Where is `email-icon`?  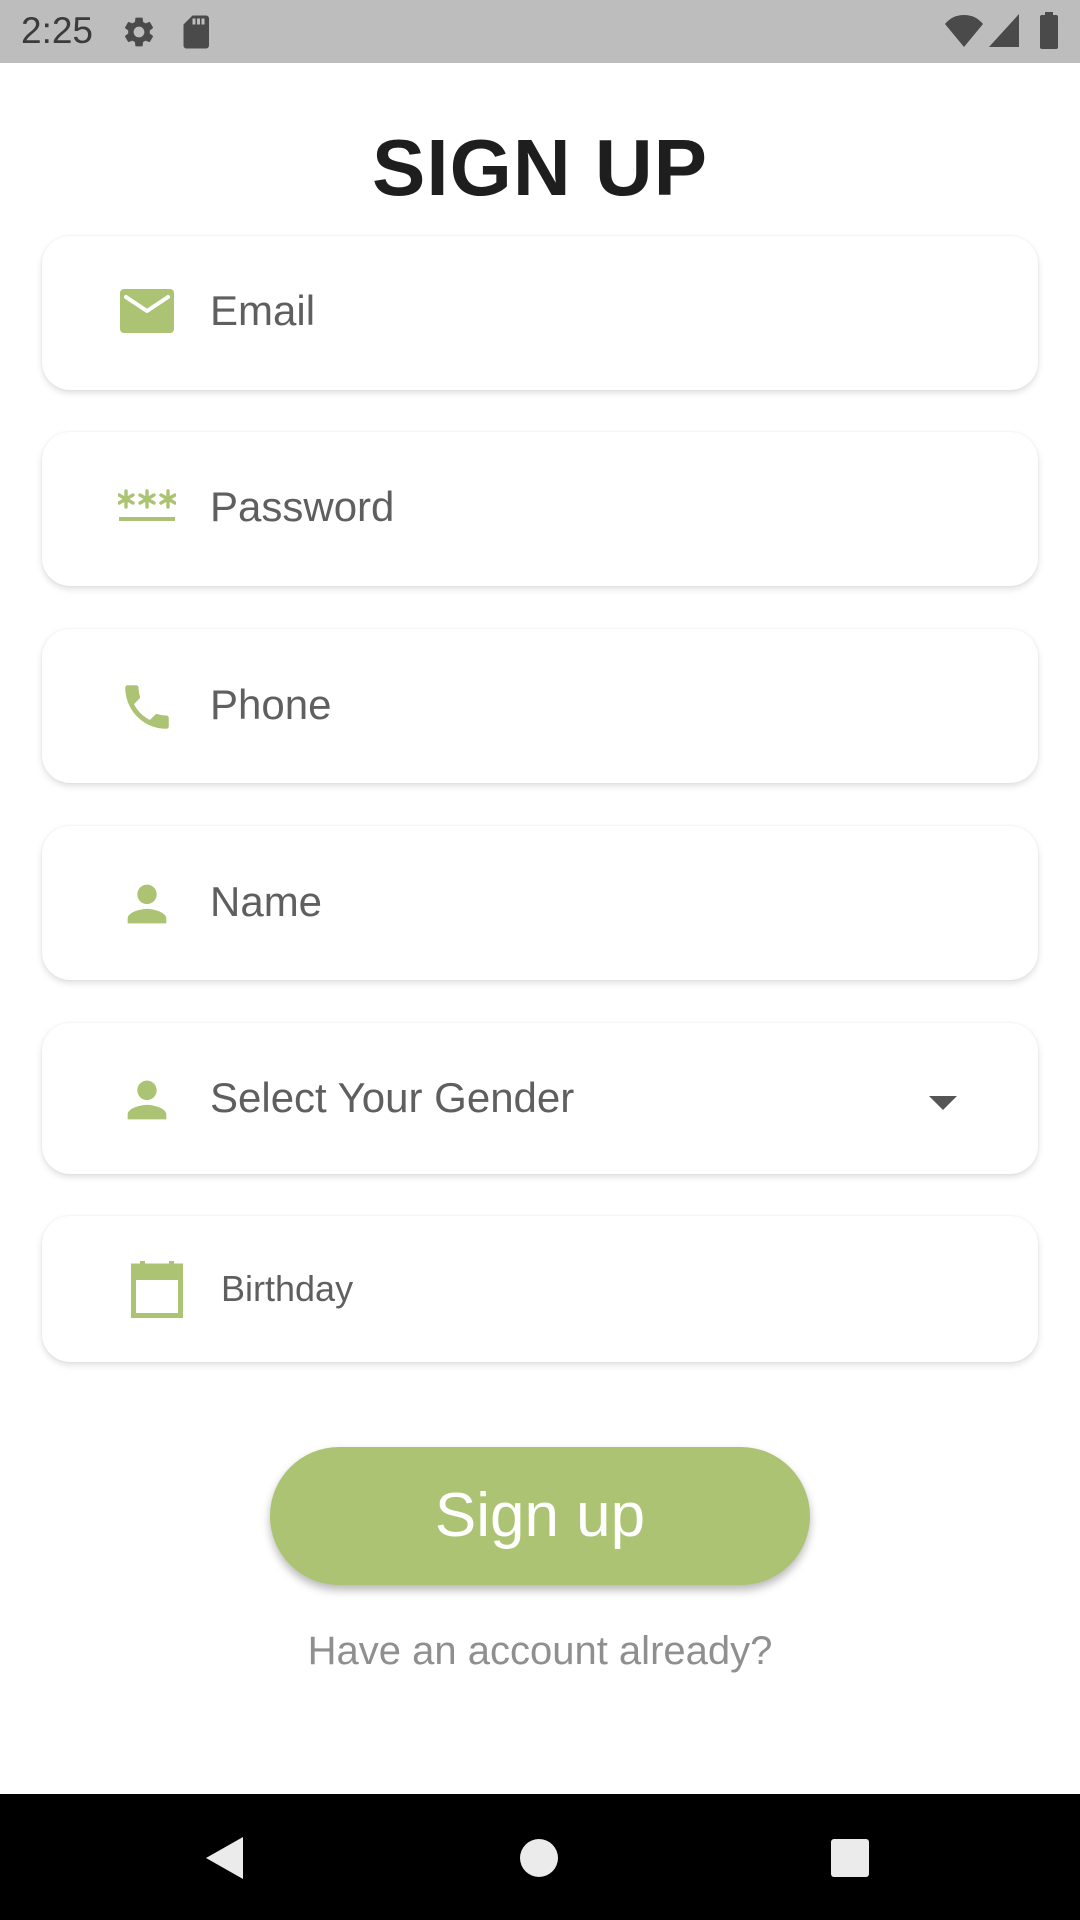 email-icon is located at coordinates (147, 311).